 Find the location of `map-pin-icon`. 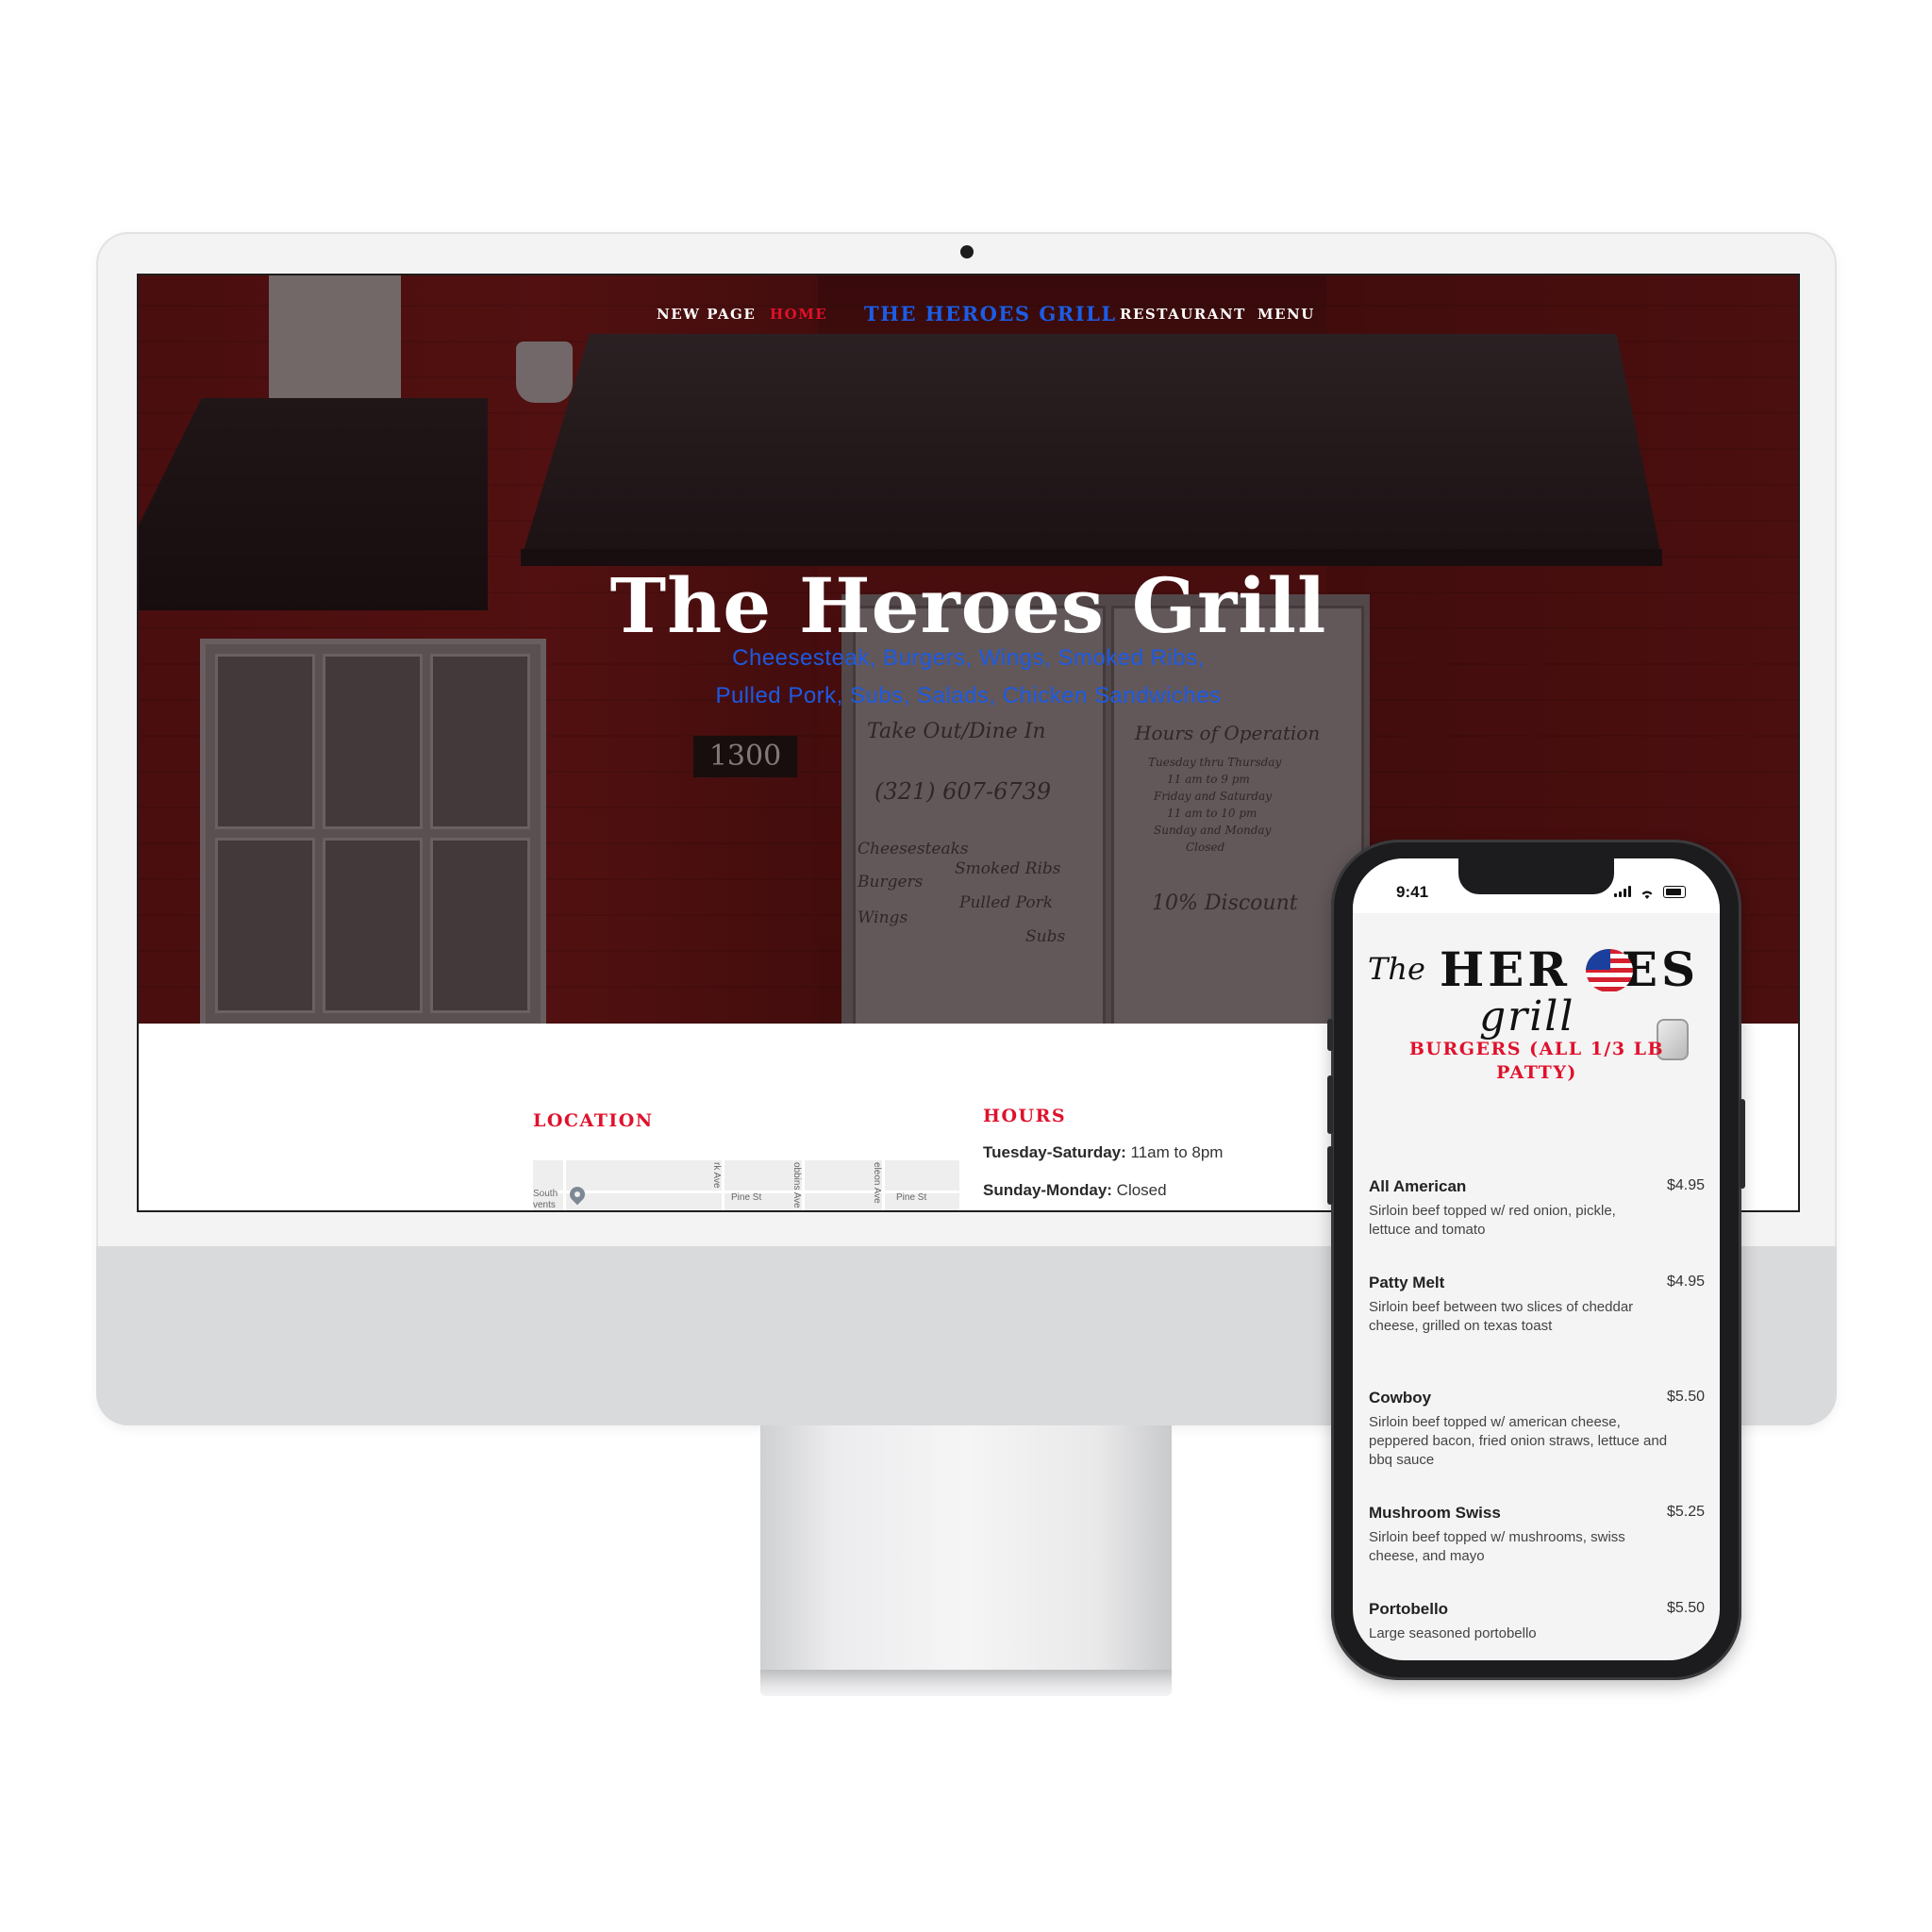

map-pin-icon is located at coordinates (577, 1194).